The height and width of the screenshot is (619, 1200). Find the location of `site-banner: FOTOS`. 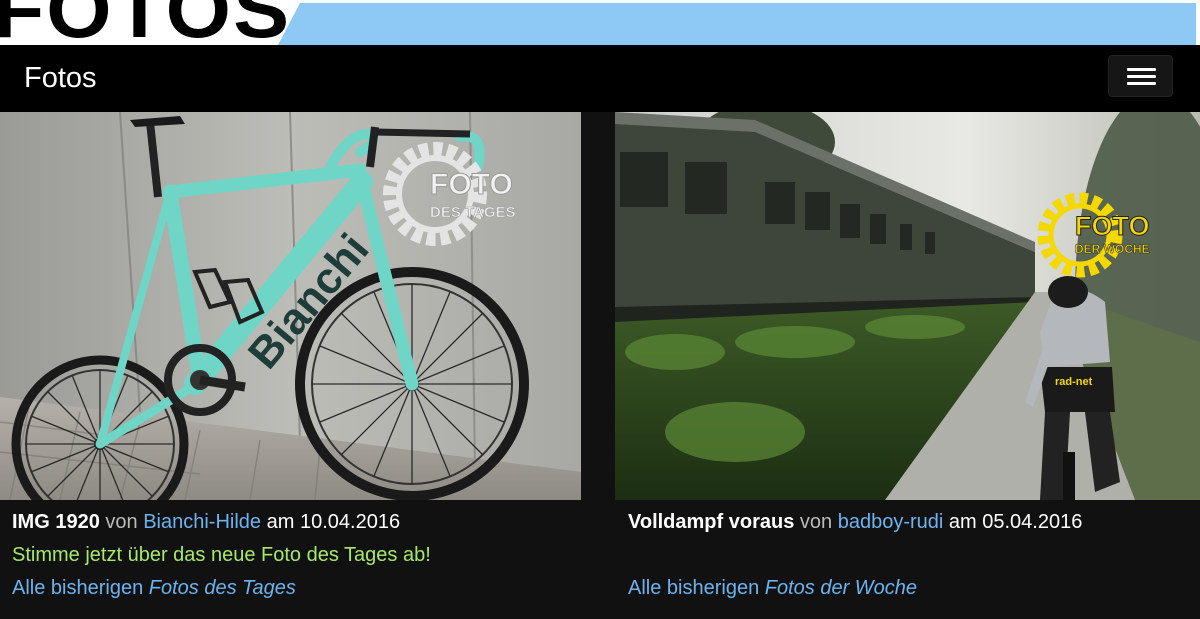

site-banner: FOTOS is located at coordinates (600, 22).